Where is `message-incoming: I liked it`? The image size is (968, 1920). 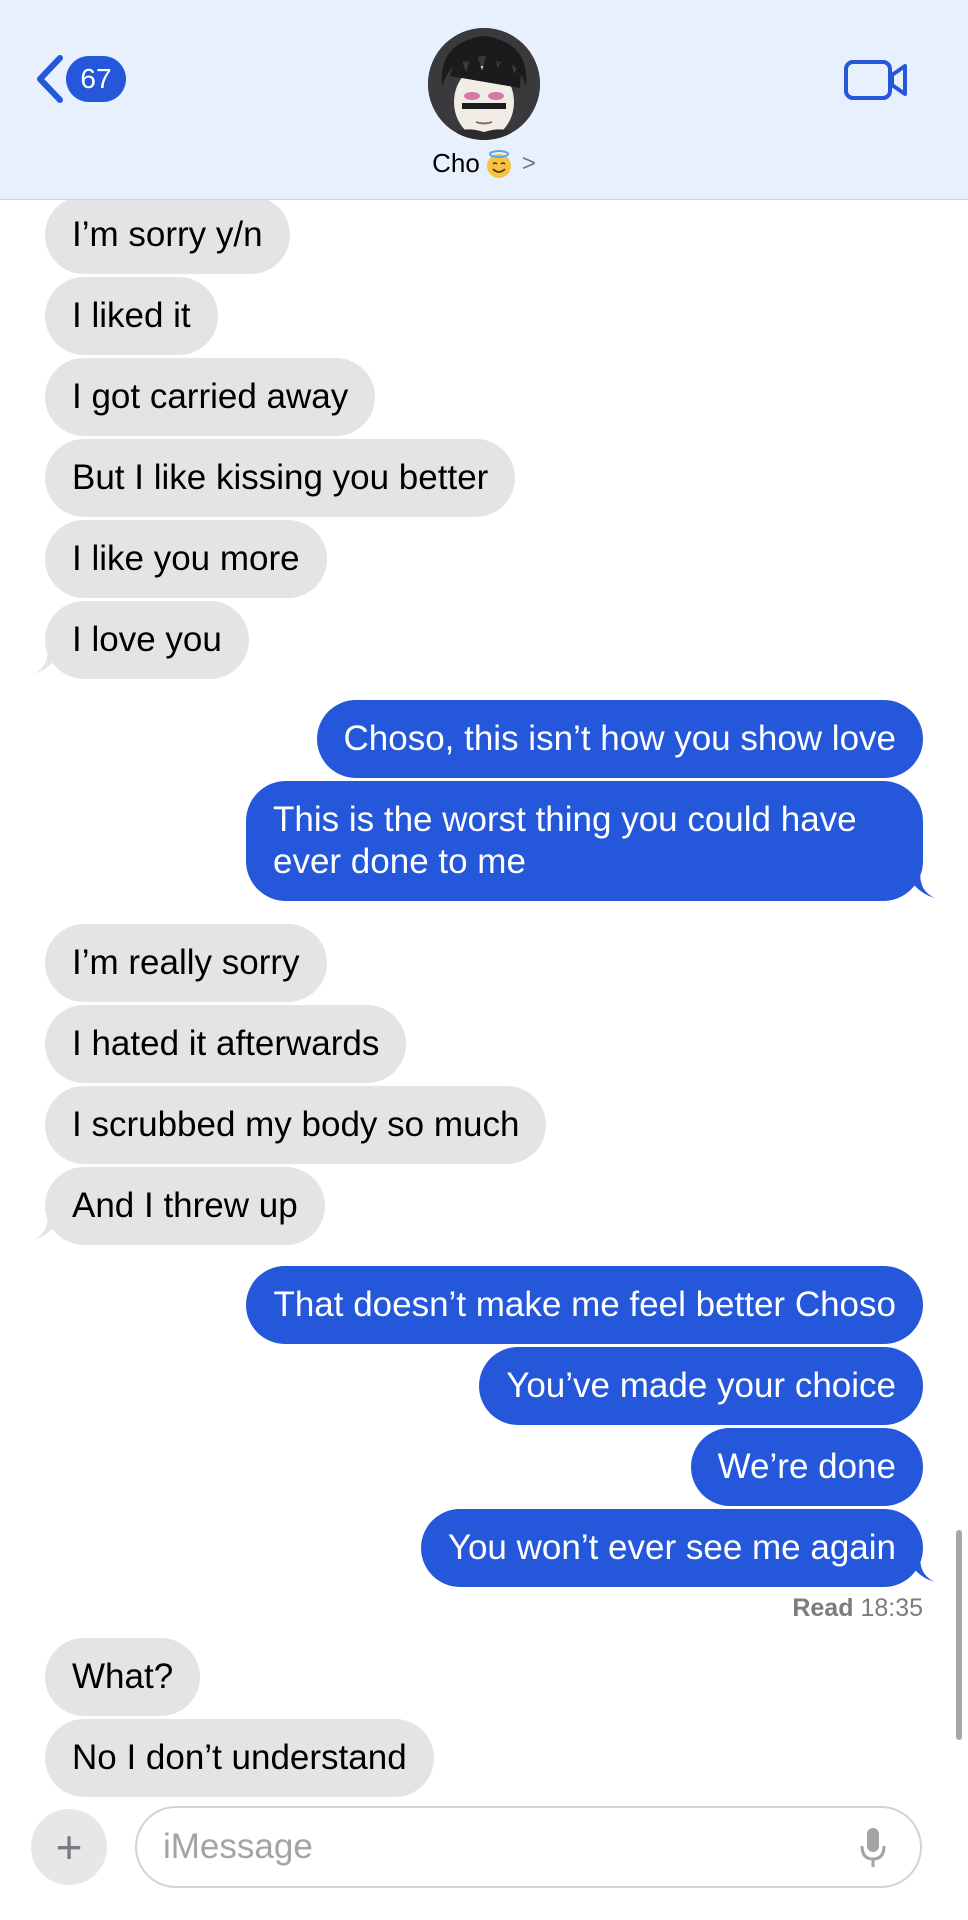
message-incoming: I liked it is located at coordinates (131, 316).